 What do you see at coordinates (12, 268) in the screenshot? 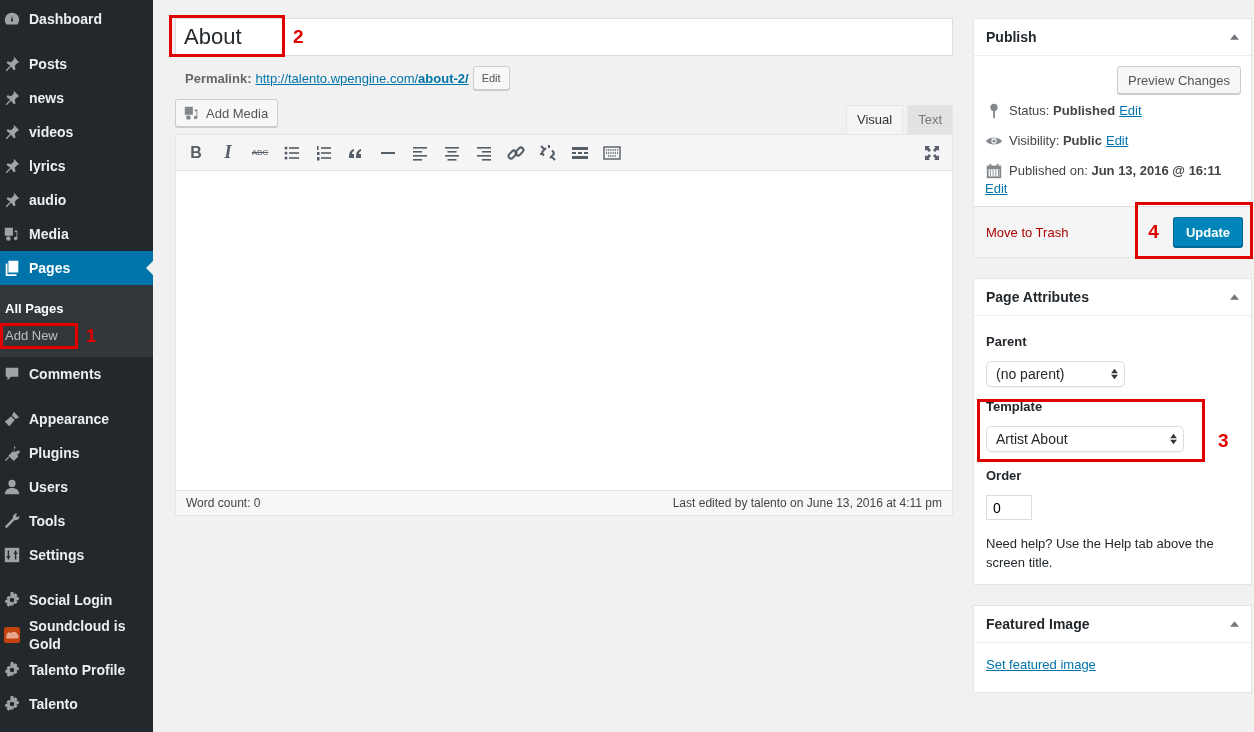
I see `pages-icon` at bounding box center [12, 268].